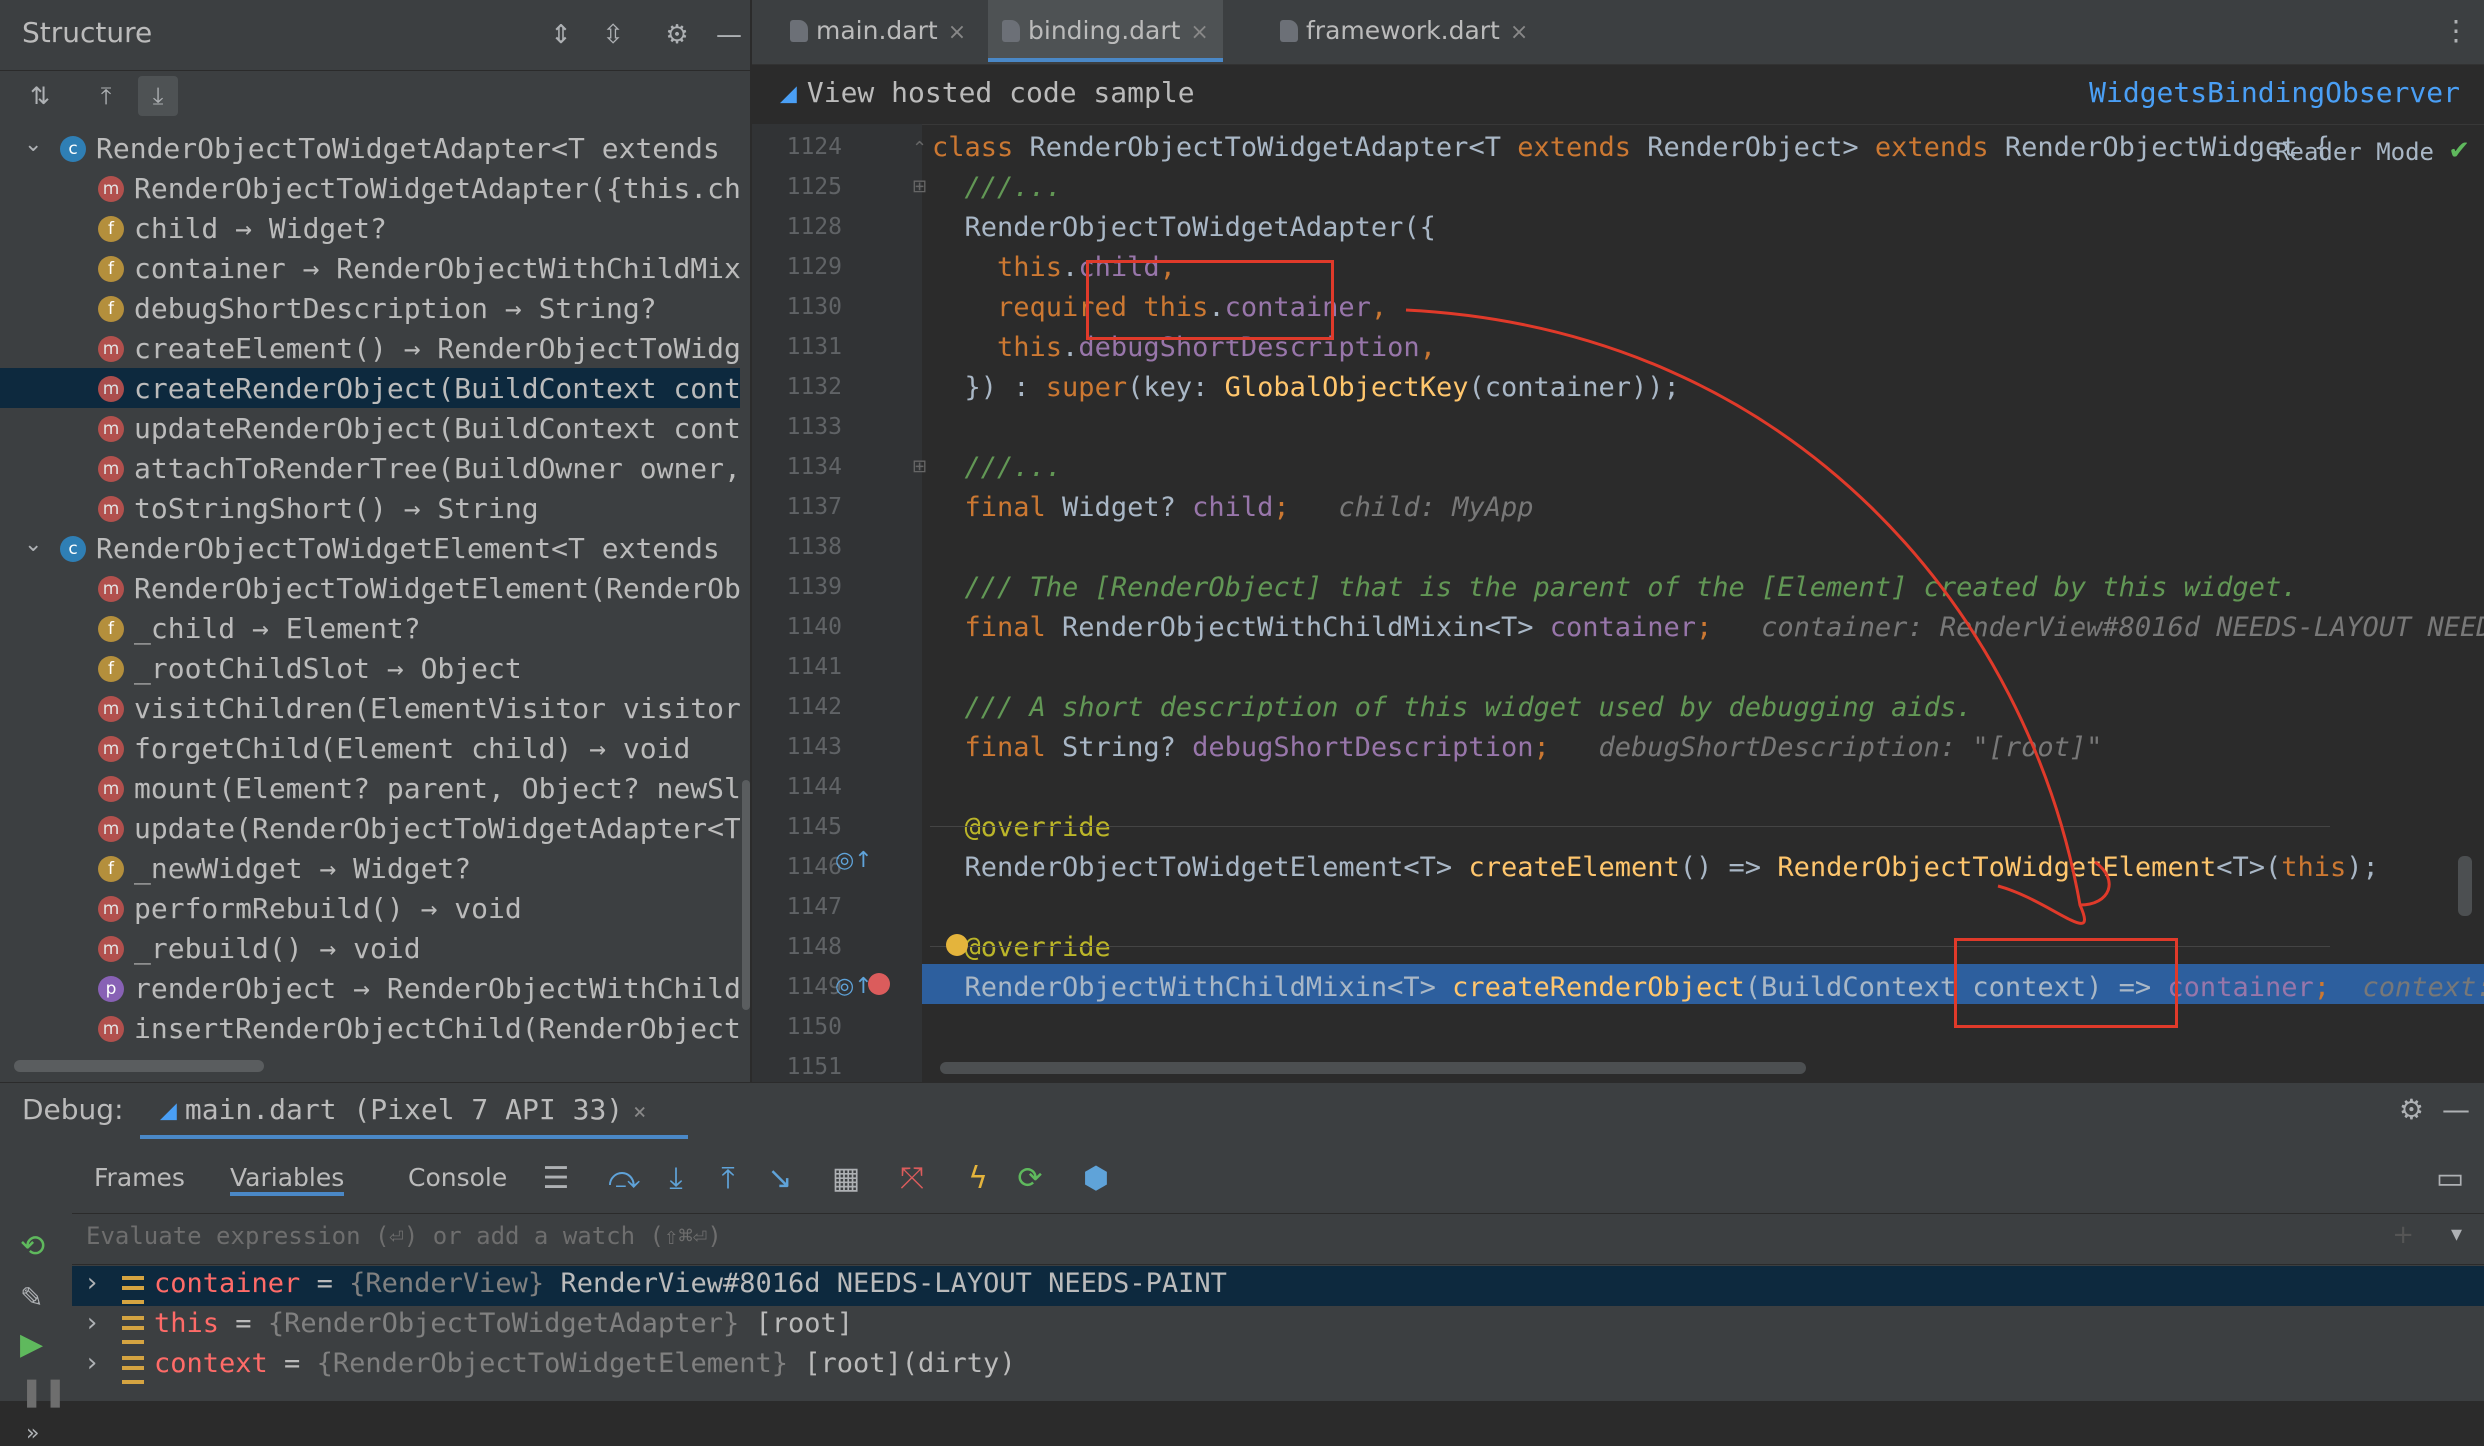 The image size is (2484, 1446). Describe the element at coordinates (639, 1112) in the screenshot. I see `close-icon: ×` at that location.